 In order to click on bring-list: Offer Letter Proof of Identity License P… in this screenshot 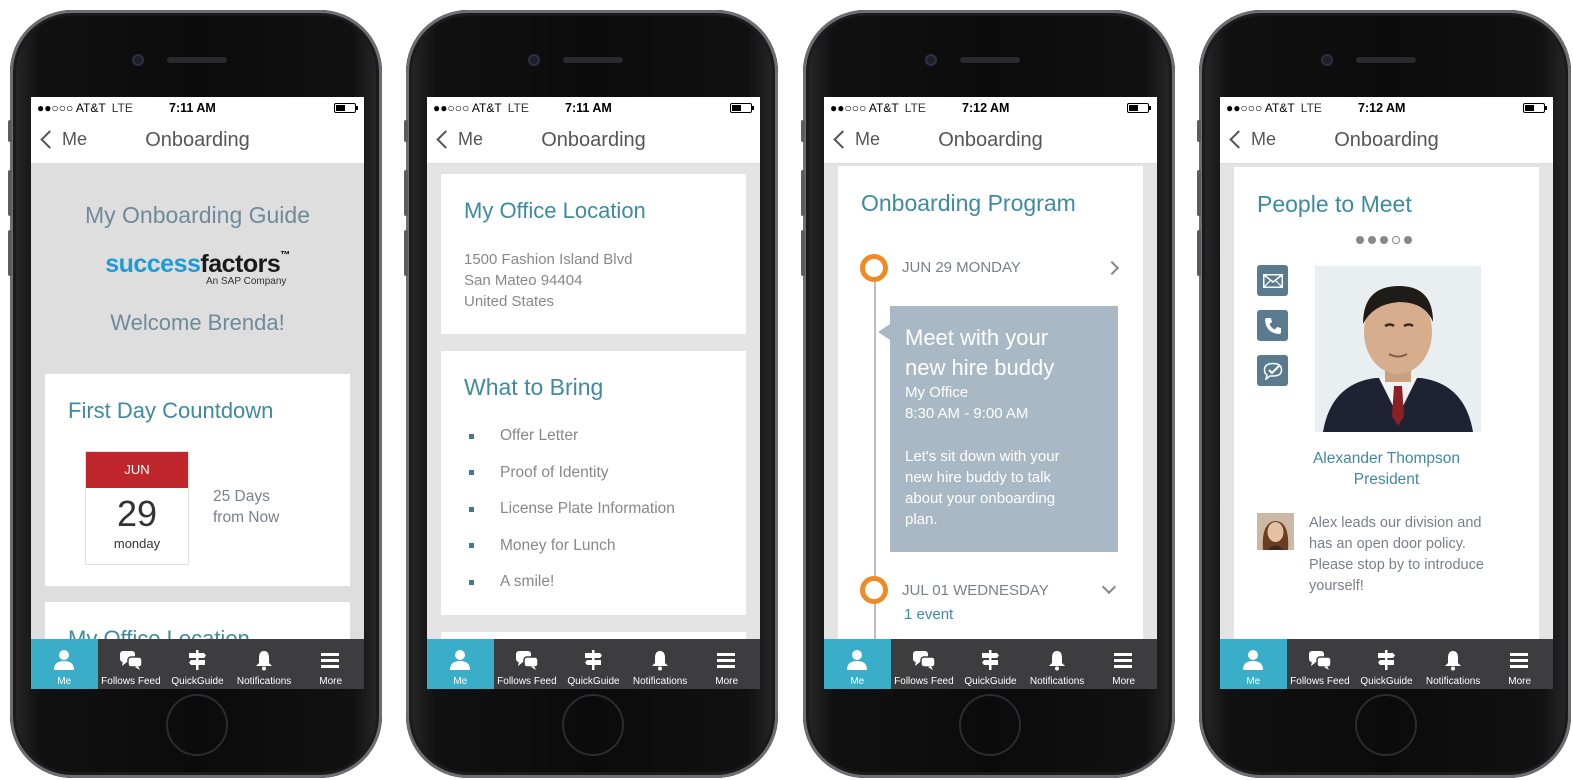, I will do `click(593, 509)`.